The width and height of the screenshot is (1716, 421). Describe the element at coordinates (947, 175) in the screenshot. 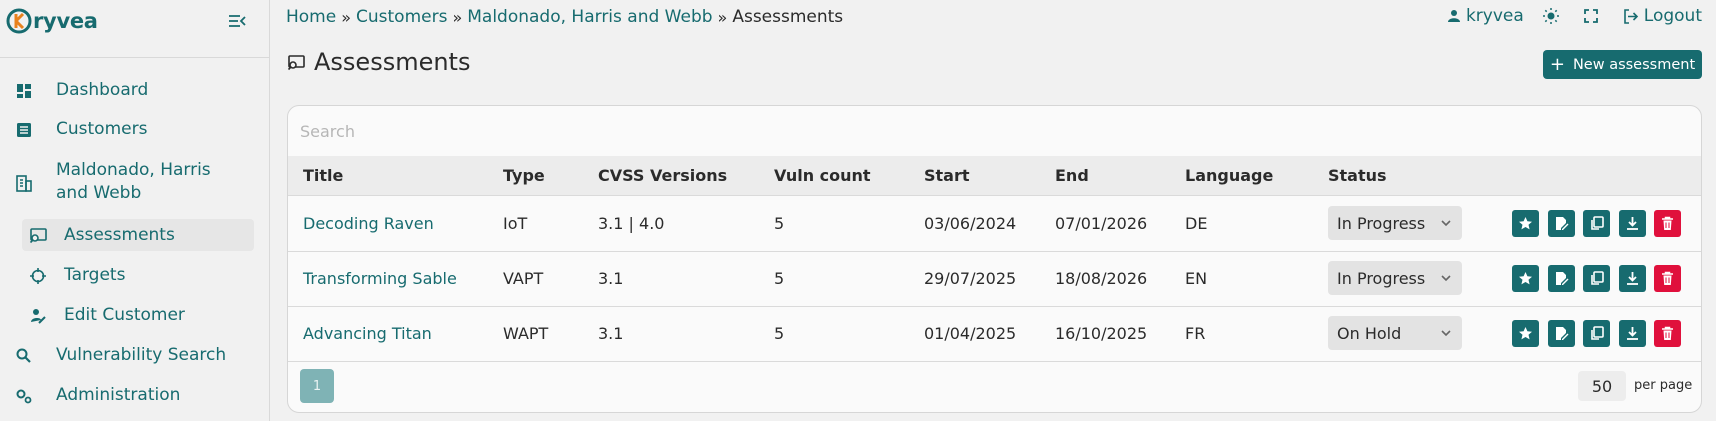

I see `column-header: Start` at that location.